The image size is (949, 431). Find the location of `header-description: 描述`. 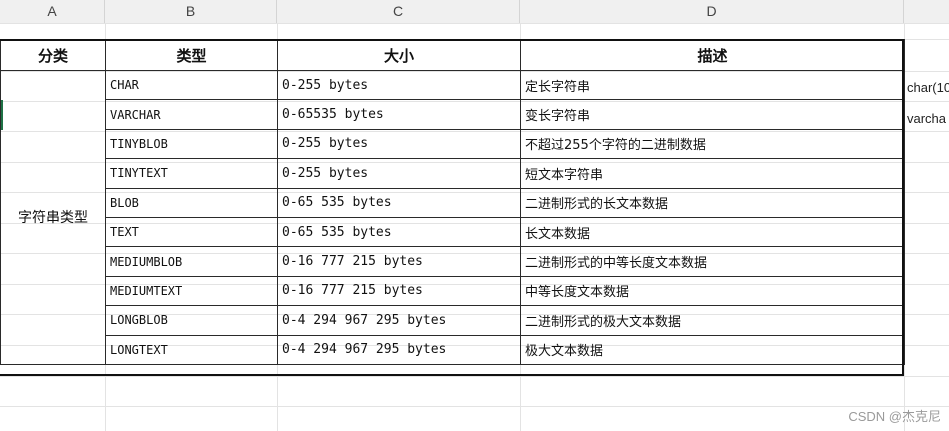

header-description: 描述 is located at coordinates (712, 55).